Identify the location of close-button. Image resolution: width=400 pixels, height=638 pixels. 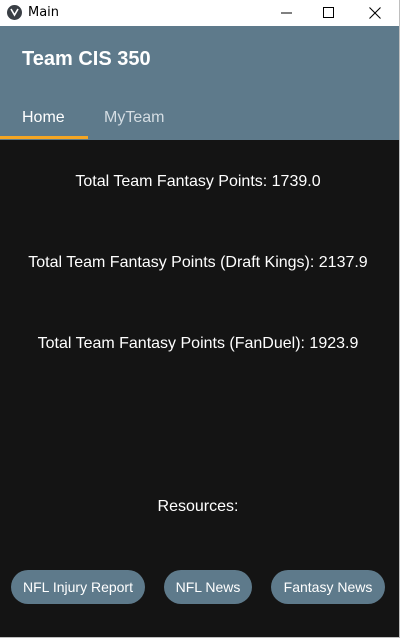
(375, 13).